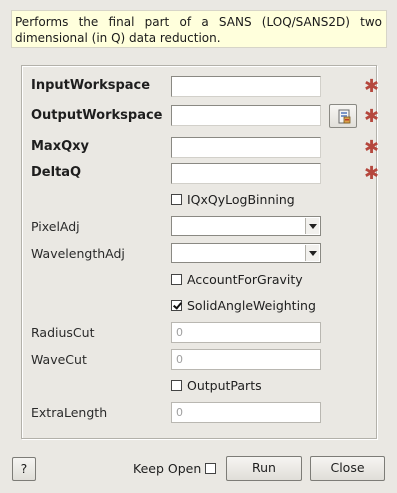  Describe the element at coordinates (246, 173) in the screenshot. I see `delta-q-field` at that location.